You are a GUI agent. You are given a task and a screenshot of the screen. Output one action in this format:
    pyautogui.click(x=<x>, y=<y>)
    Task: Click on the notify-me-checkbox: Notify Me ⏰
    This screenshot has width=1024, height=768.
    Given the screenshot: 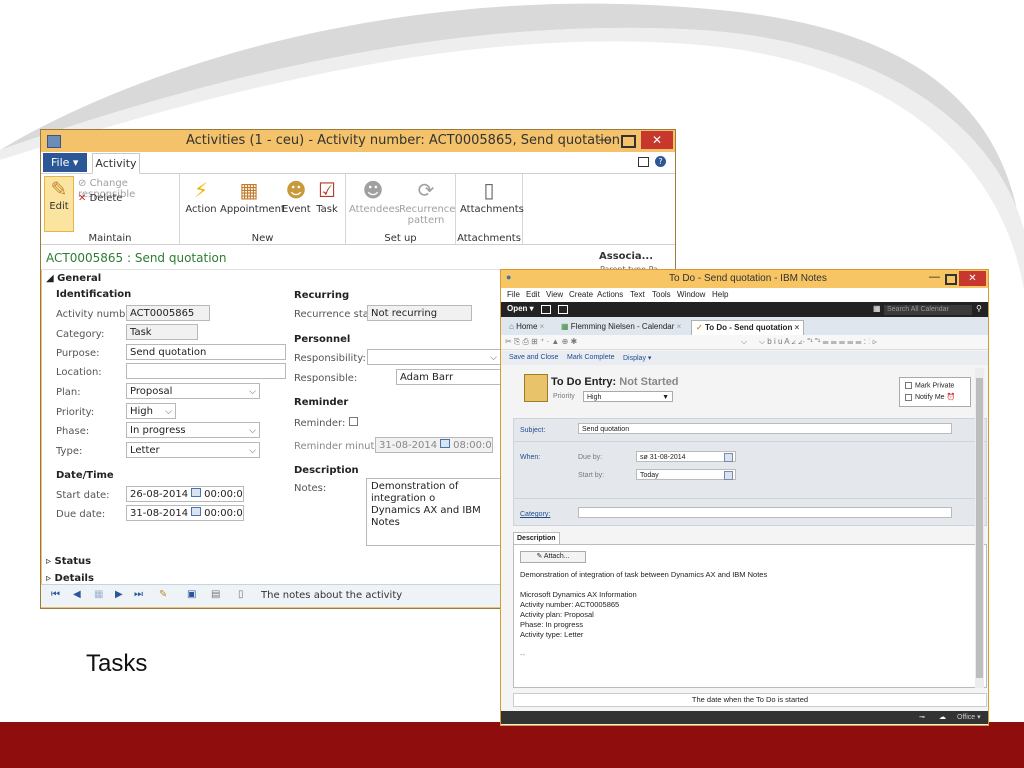 What is the action you would take?
    pyautogui.click(x=930, y=397)
    